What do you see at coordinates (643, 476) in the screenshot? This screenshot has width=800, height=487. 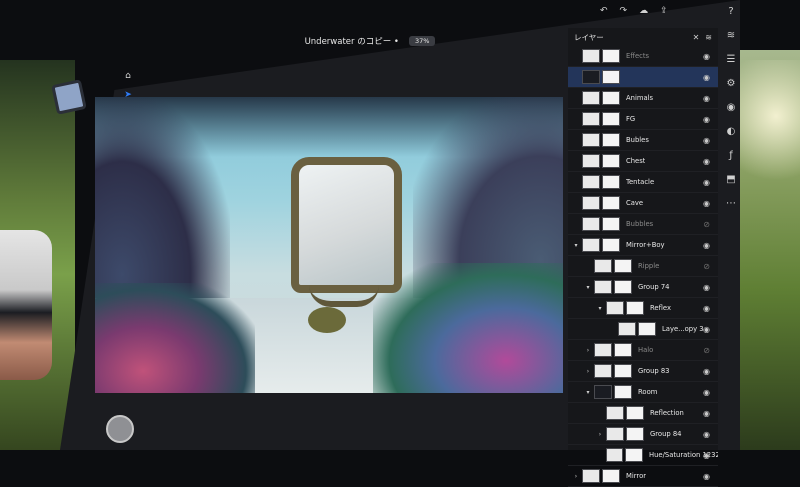 I see `layer-row: › Mirror ◉` at bounding box center [643, 476].